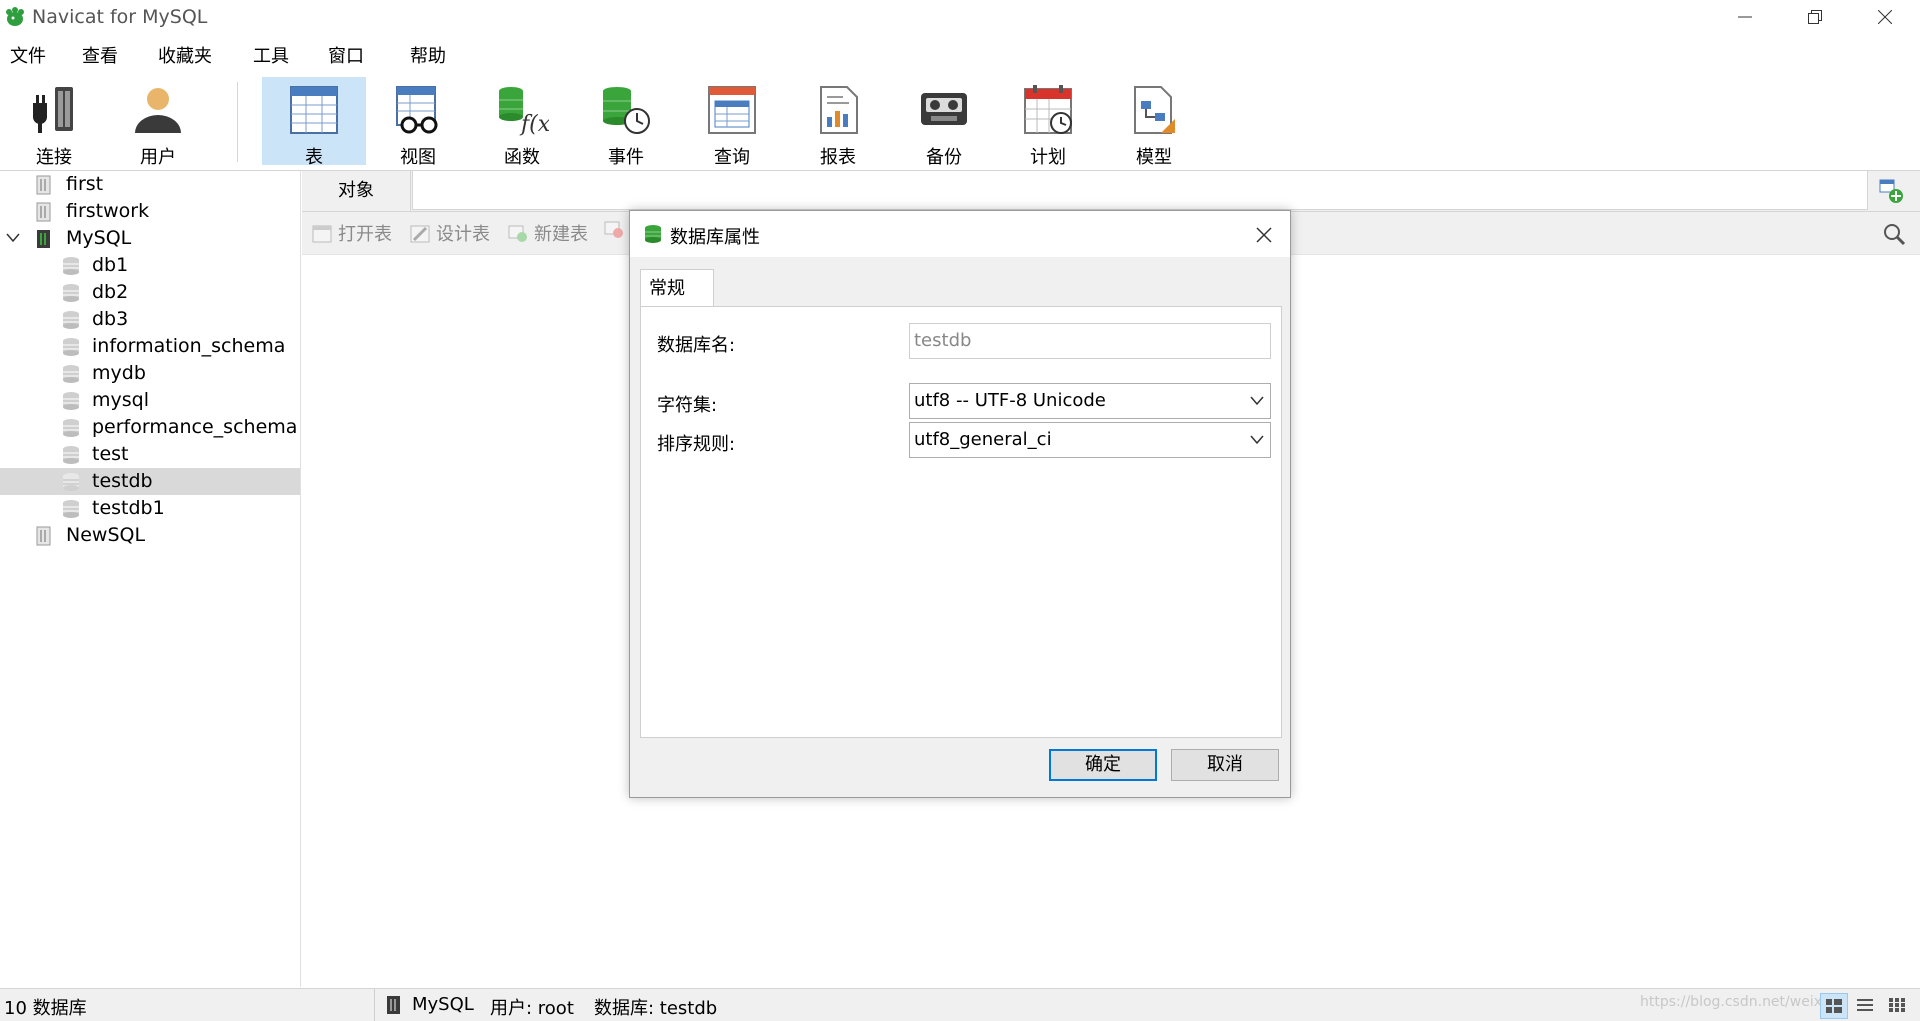  What do you see at coordinates (374, 1005) in the screenshot?
I see `status-divider` at bounding box center [374, 1005].